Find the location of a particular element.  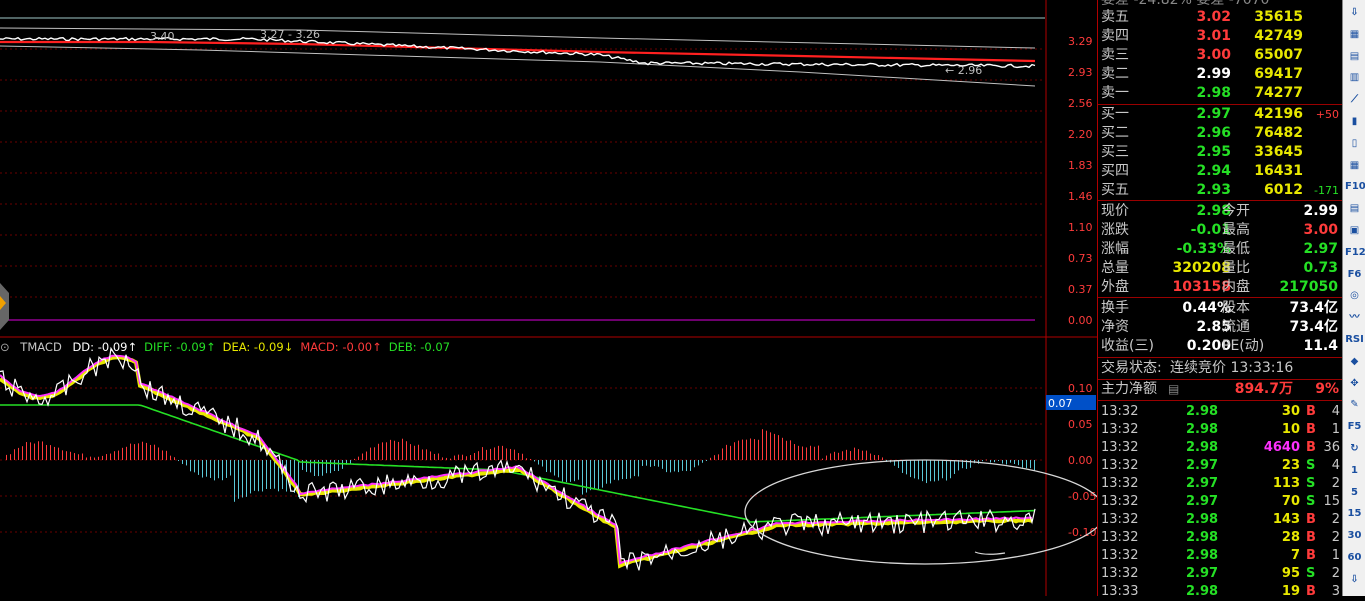

trade-volume: 10 is located at coordinates (1290, 429).